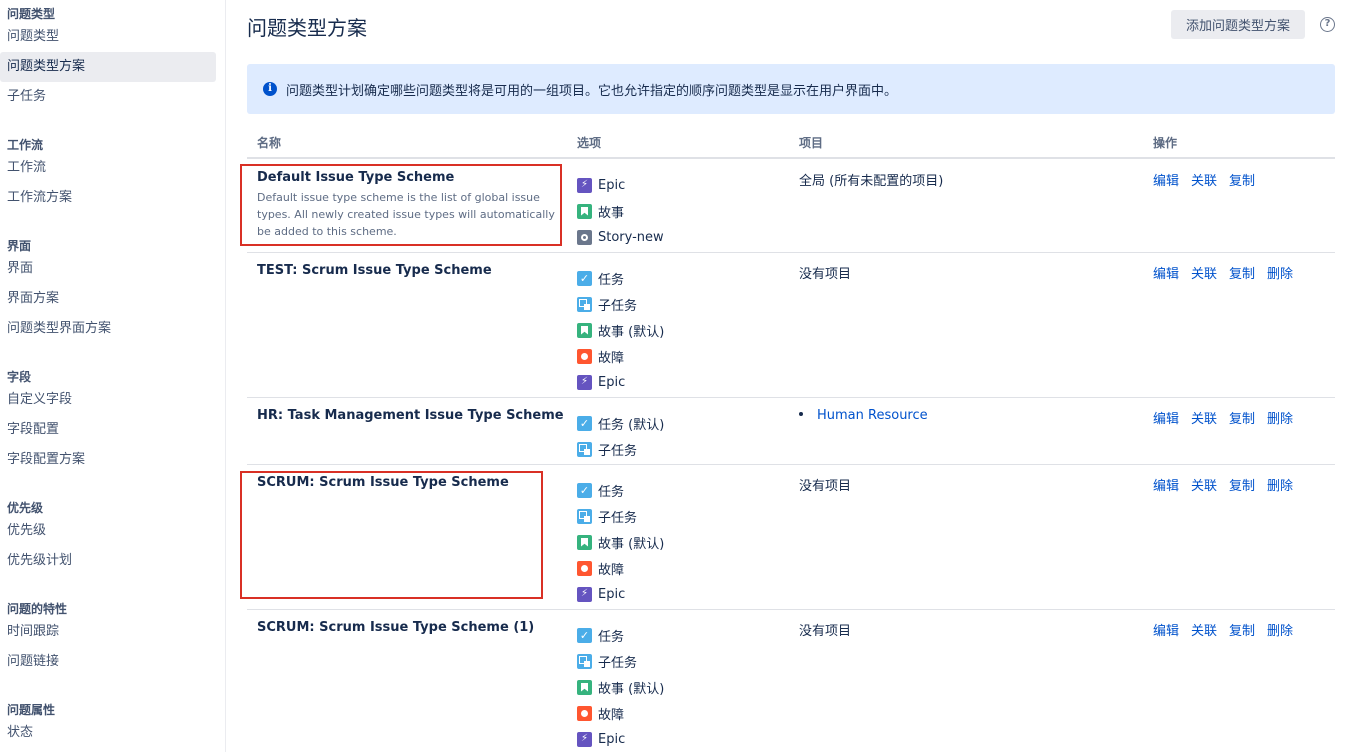  I want to click on subtask-icon, so click(584, 661).